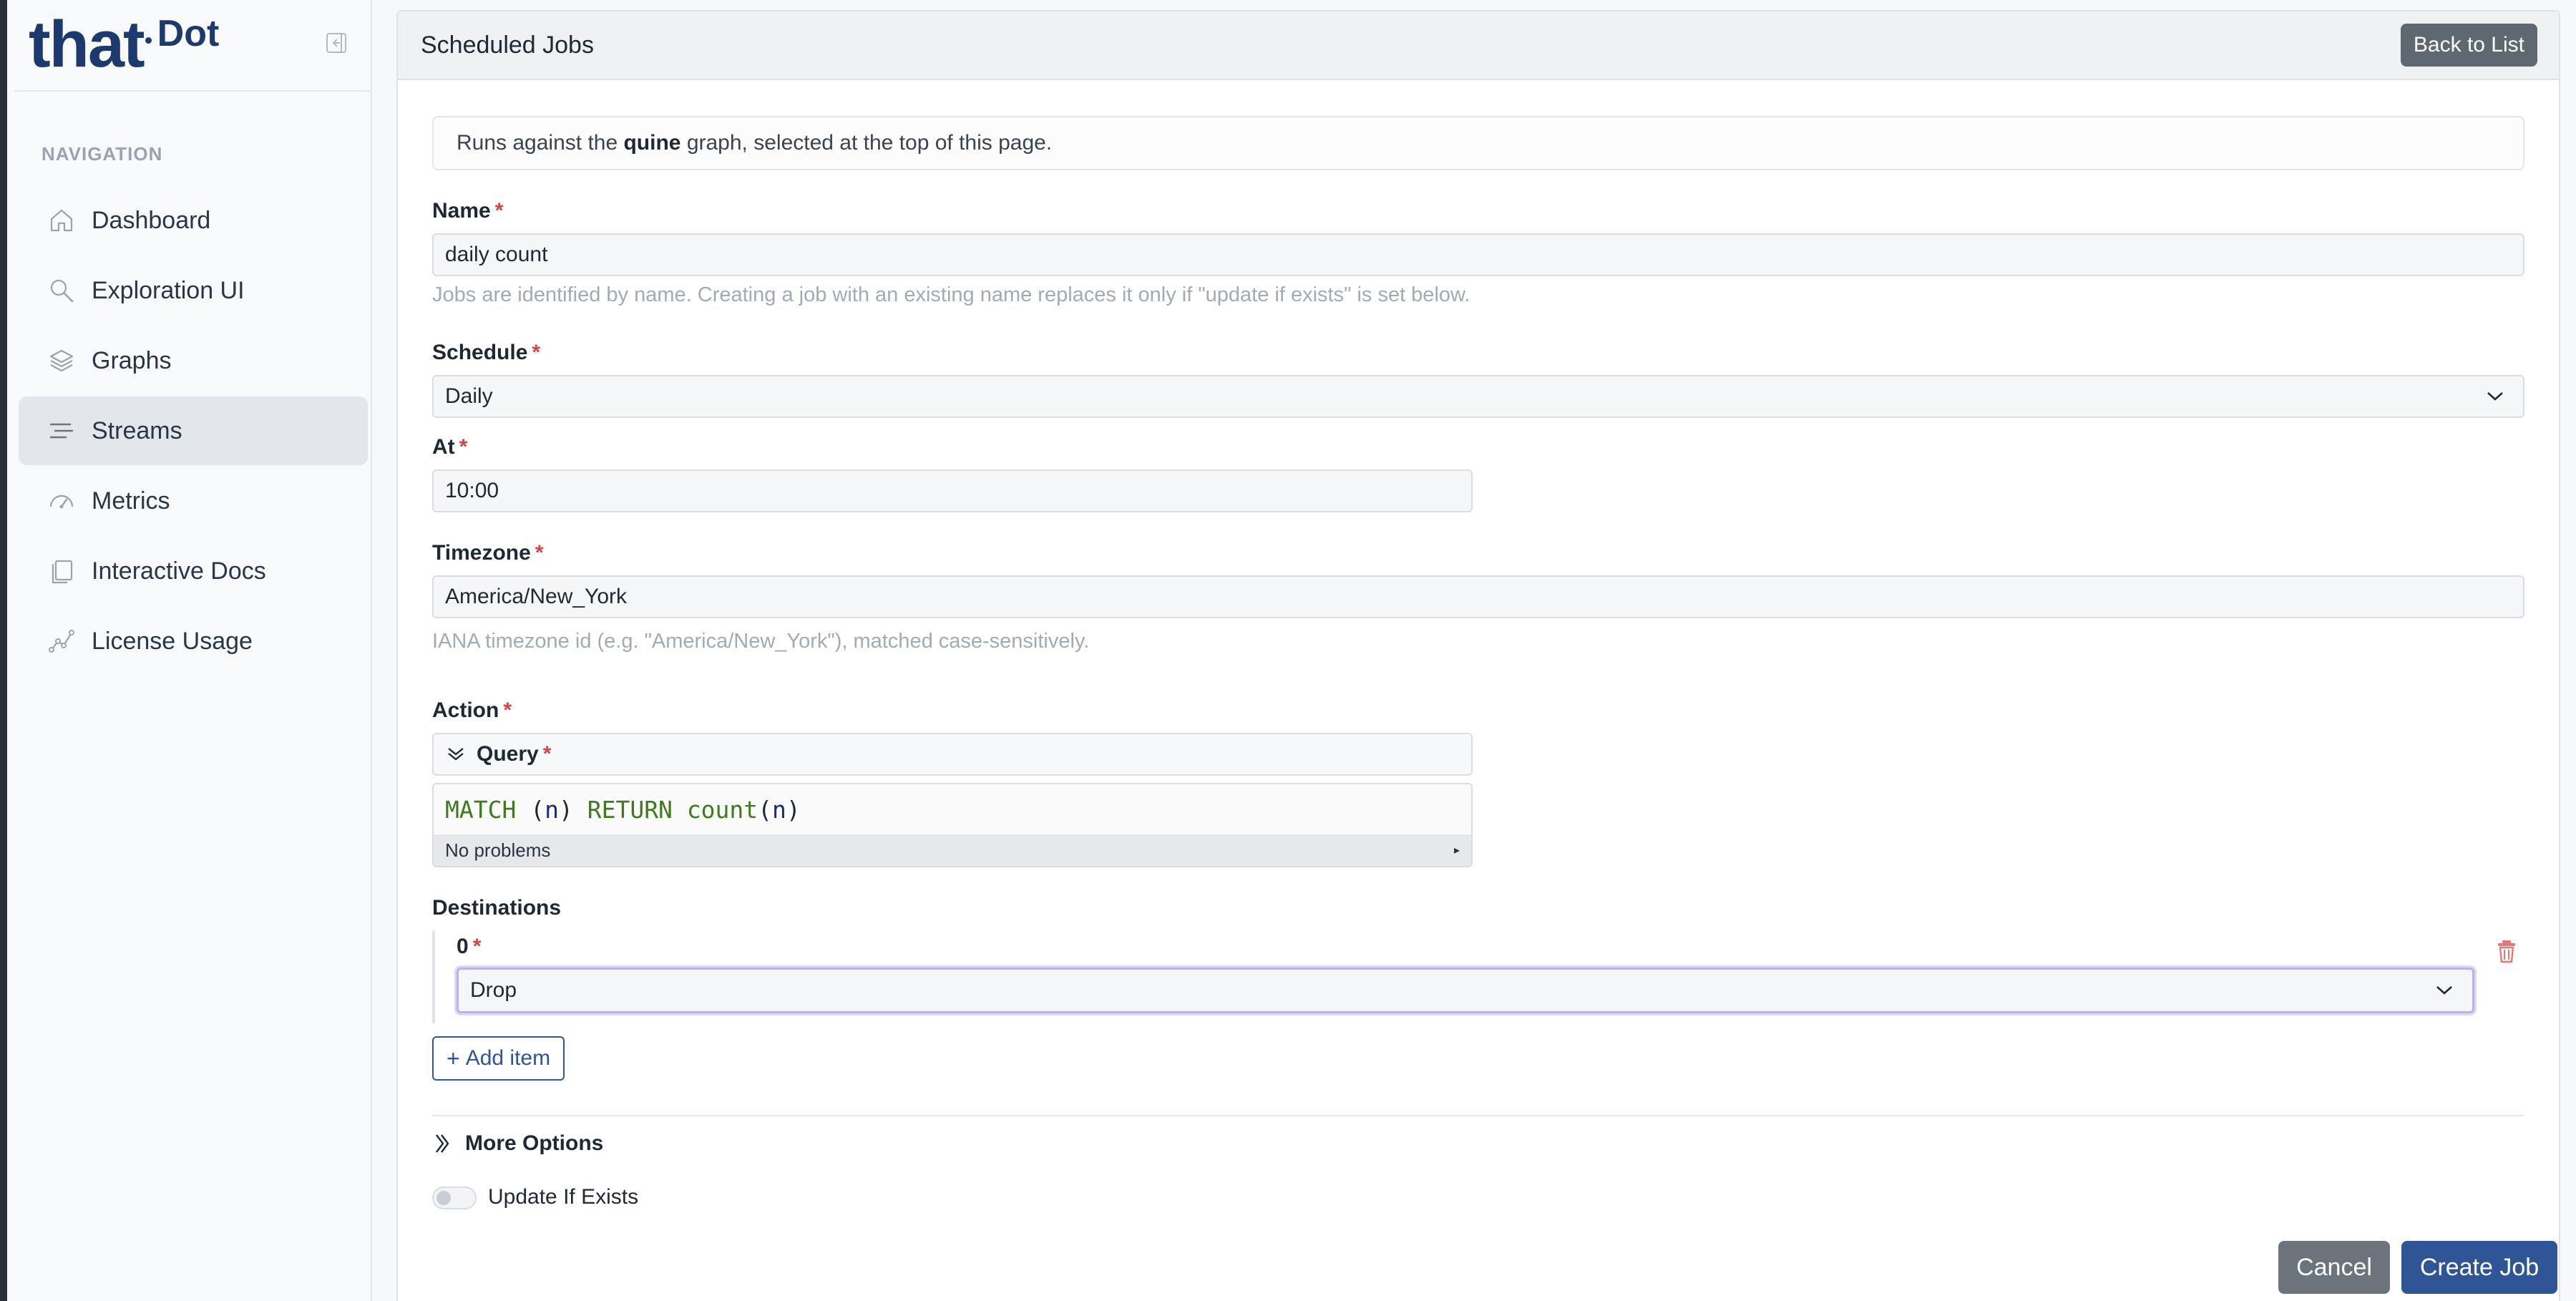 This screenshot has width=2576, height=1301. I want to click on timezone-label: Timezone *, so click(488, 553).